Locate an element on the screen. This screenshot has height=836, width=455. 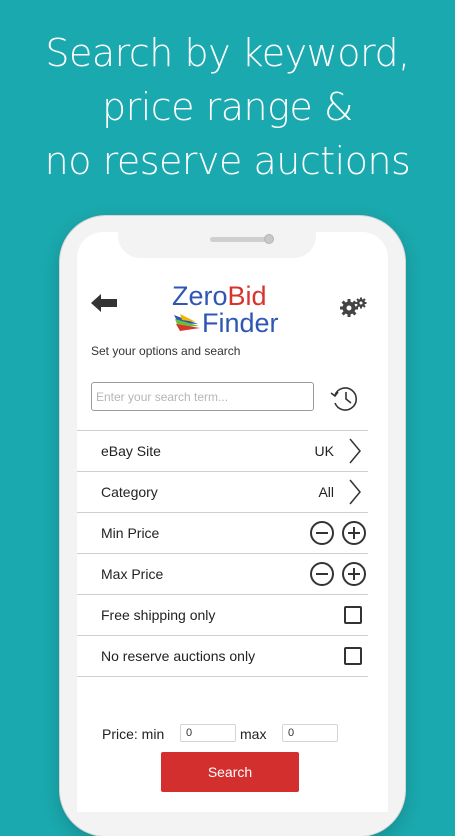
history-clock-icon is located at coordinates (345, 399).